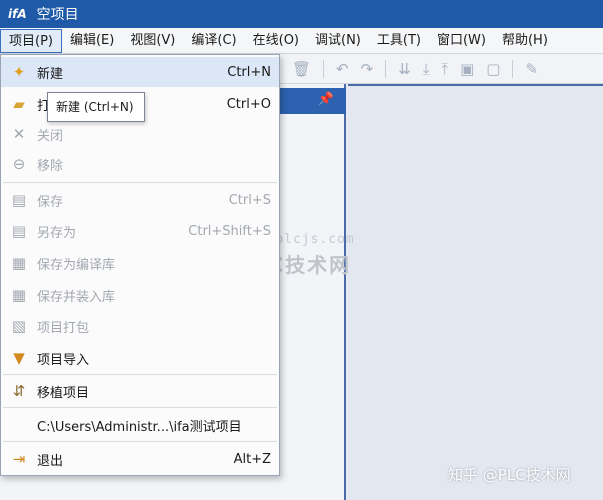  I want to click on menu-tools: 工具(T), so click(399, 41).